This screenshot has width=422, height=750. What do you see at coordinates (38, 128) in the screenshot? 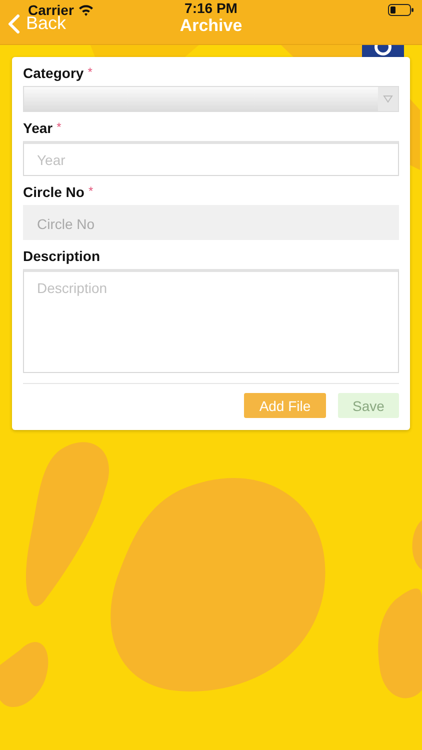
I see `field-label: Year` at bounding box center [38, 128].